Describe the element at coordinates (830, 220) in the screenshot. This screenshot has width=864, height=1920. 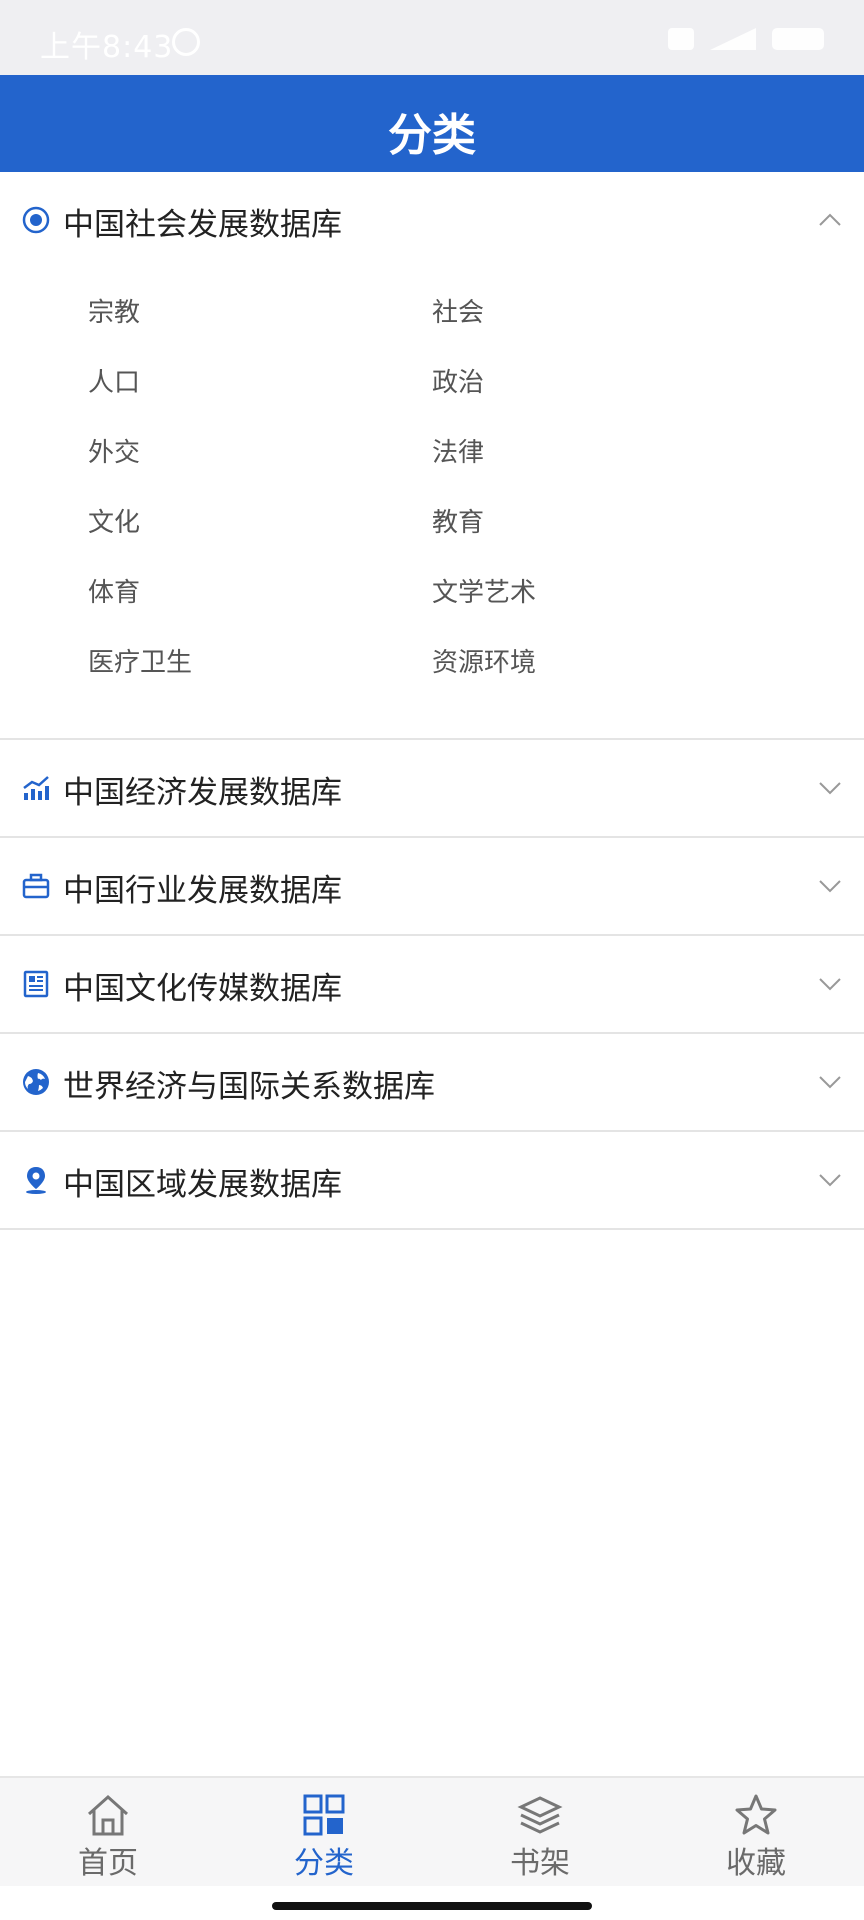
I see `chevron-up-icon` at that location.